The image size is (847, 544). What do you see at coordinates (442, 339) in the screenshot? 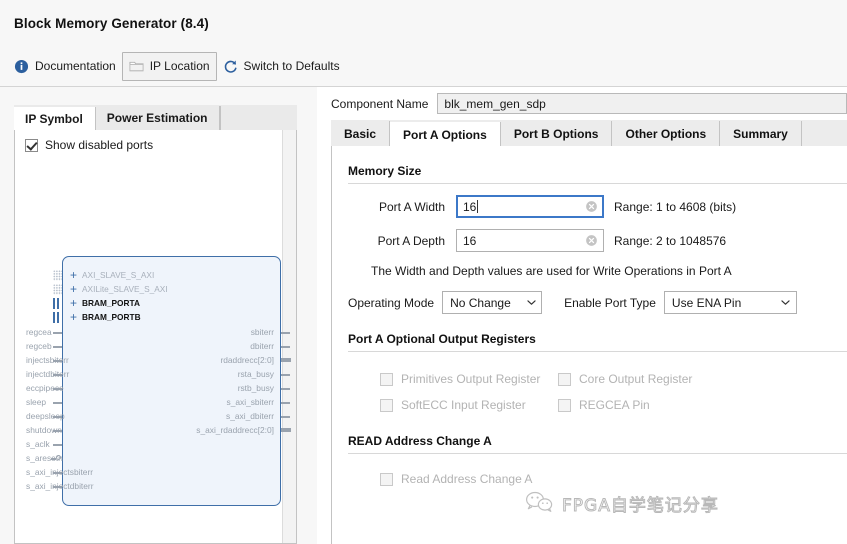
I see `optional-registers-heading: Port A Optional Output Registers` at bounding box center [442, 339].